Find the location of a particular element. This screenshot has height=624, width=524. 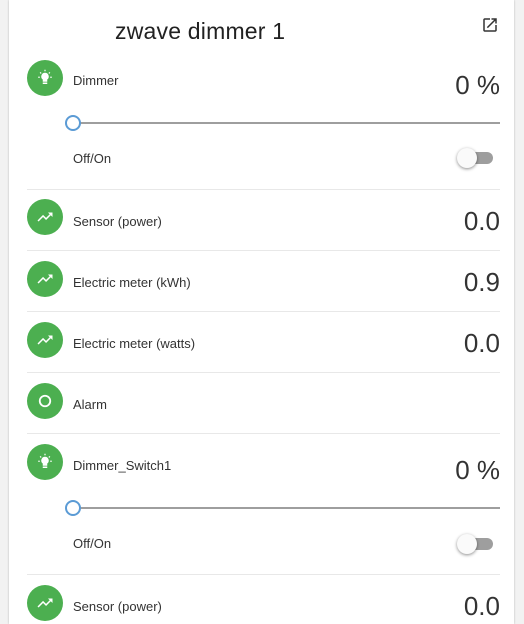

meter-kwh-value: 0.9 is located at coordinates (481, 282).